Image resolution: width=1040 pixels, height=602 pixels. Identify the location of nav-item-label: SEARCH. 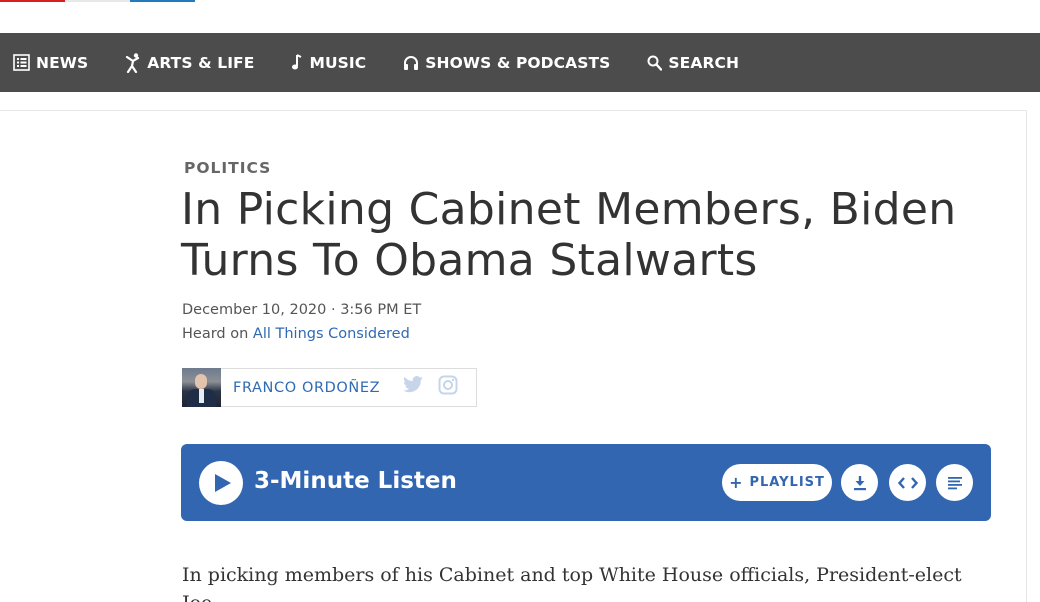
(704, 62).